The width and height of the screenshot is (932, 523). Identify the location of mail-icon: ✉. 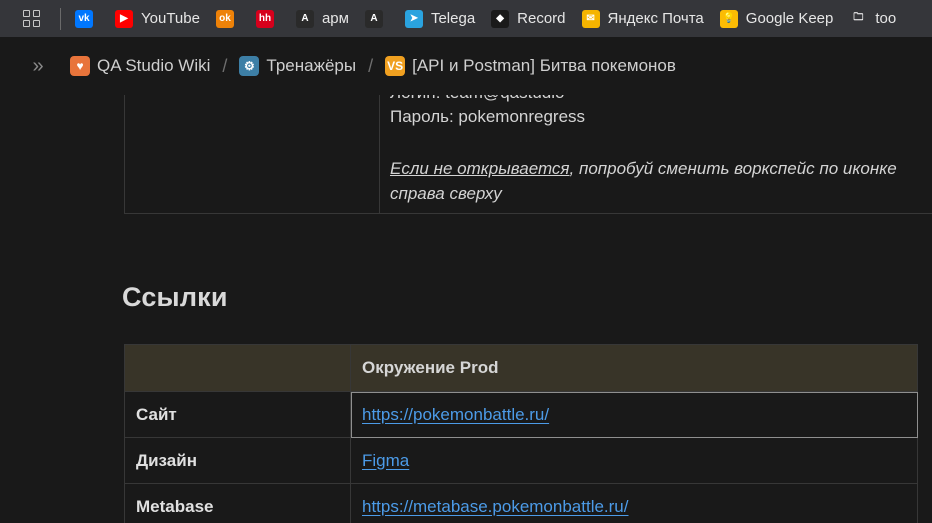
(590, 18).